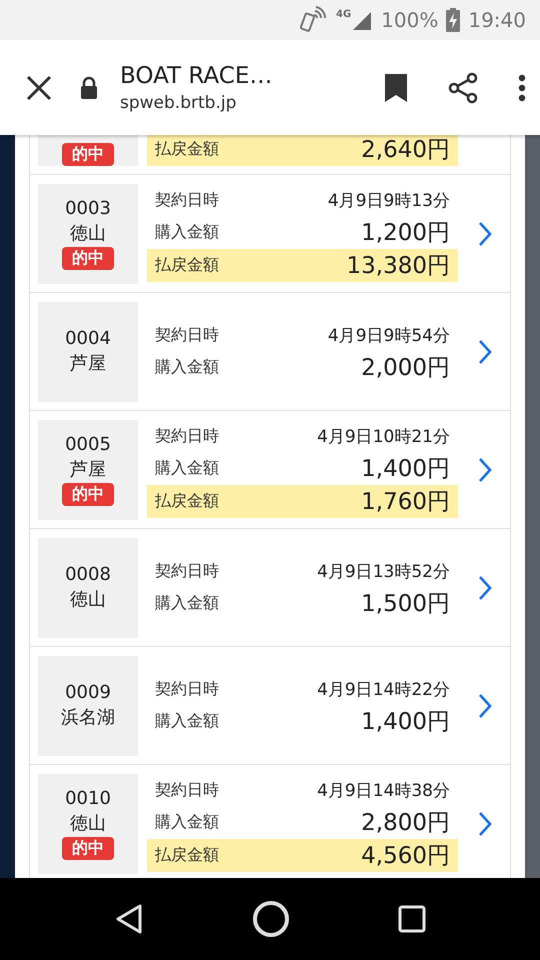 The height and width of the screenshot is (960, 540). I want to click on ticket-card: 0008 徳山 契約日時 4月9日13時52分 購入金額 1,500円, so click(270, 588).